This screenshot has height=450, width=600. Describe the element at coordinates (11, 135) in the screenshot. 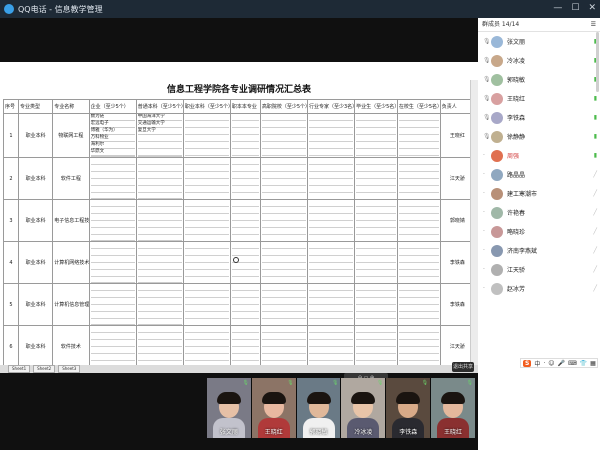

I see `cell-number: 1` at that location.